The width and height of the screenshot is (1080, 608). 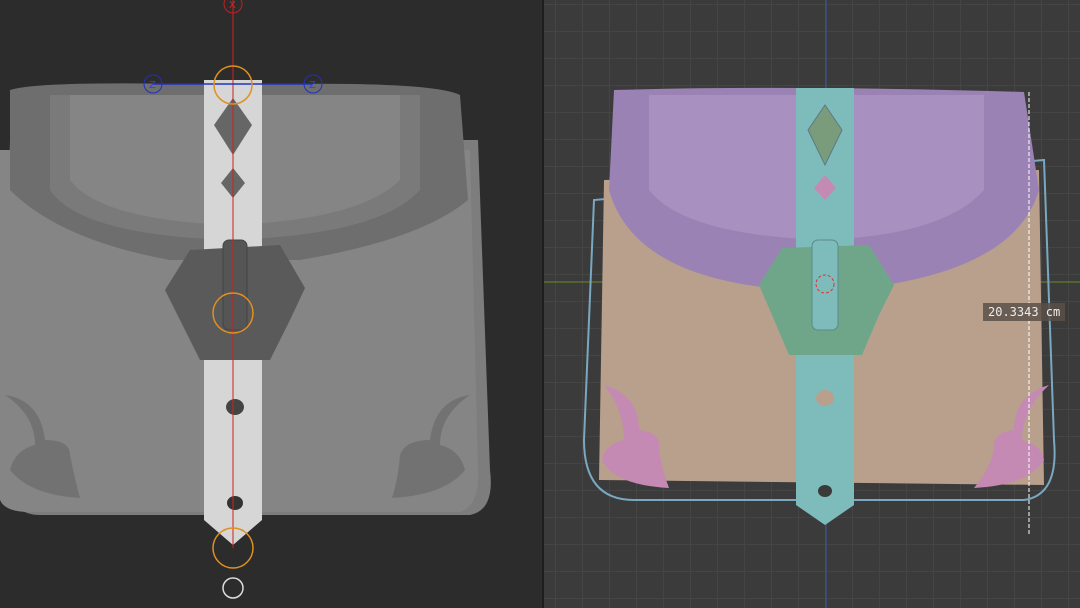 What do you see at coordinates (232, 5) in the screenshot?
I see `gizmo-x-label: X` at bounding box center [232, 5].